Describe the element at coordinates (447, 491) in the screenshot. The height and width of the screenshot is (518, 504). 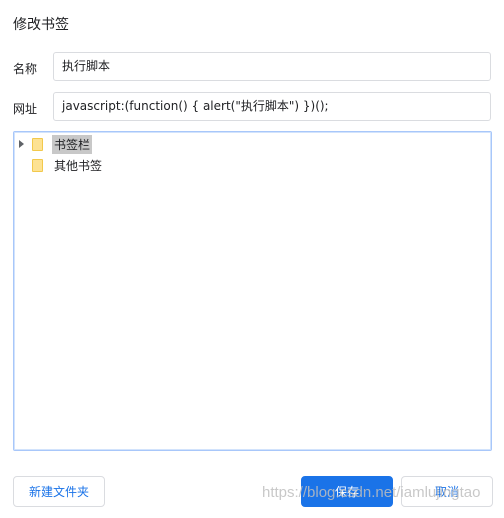
I see `cancel-button: 取消` at that location.